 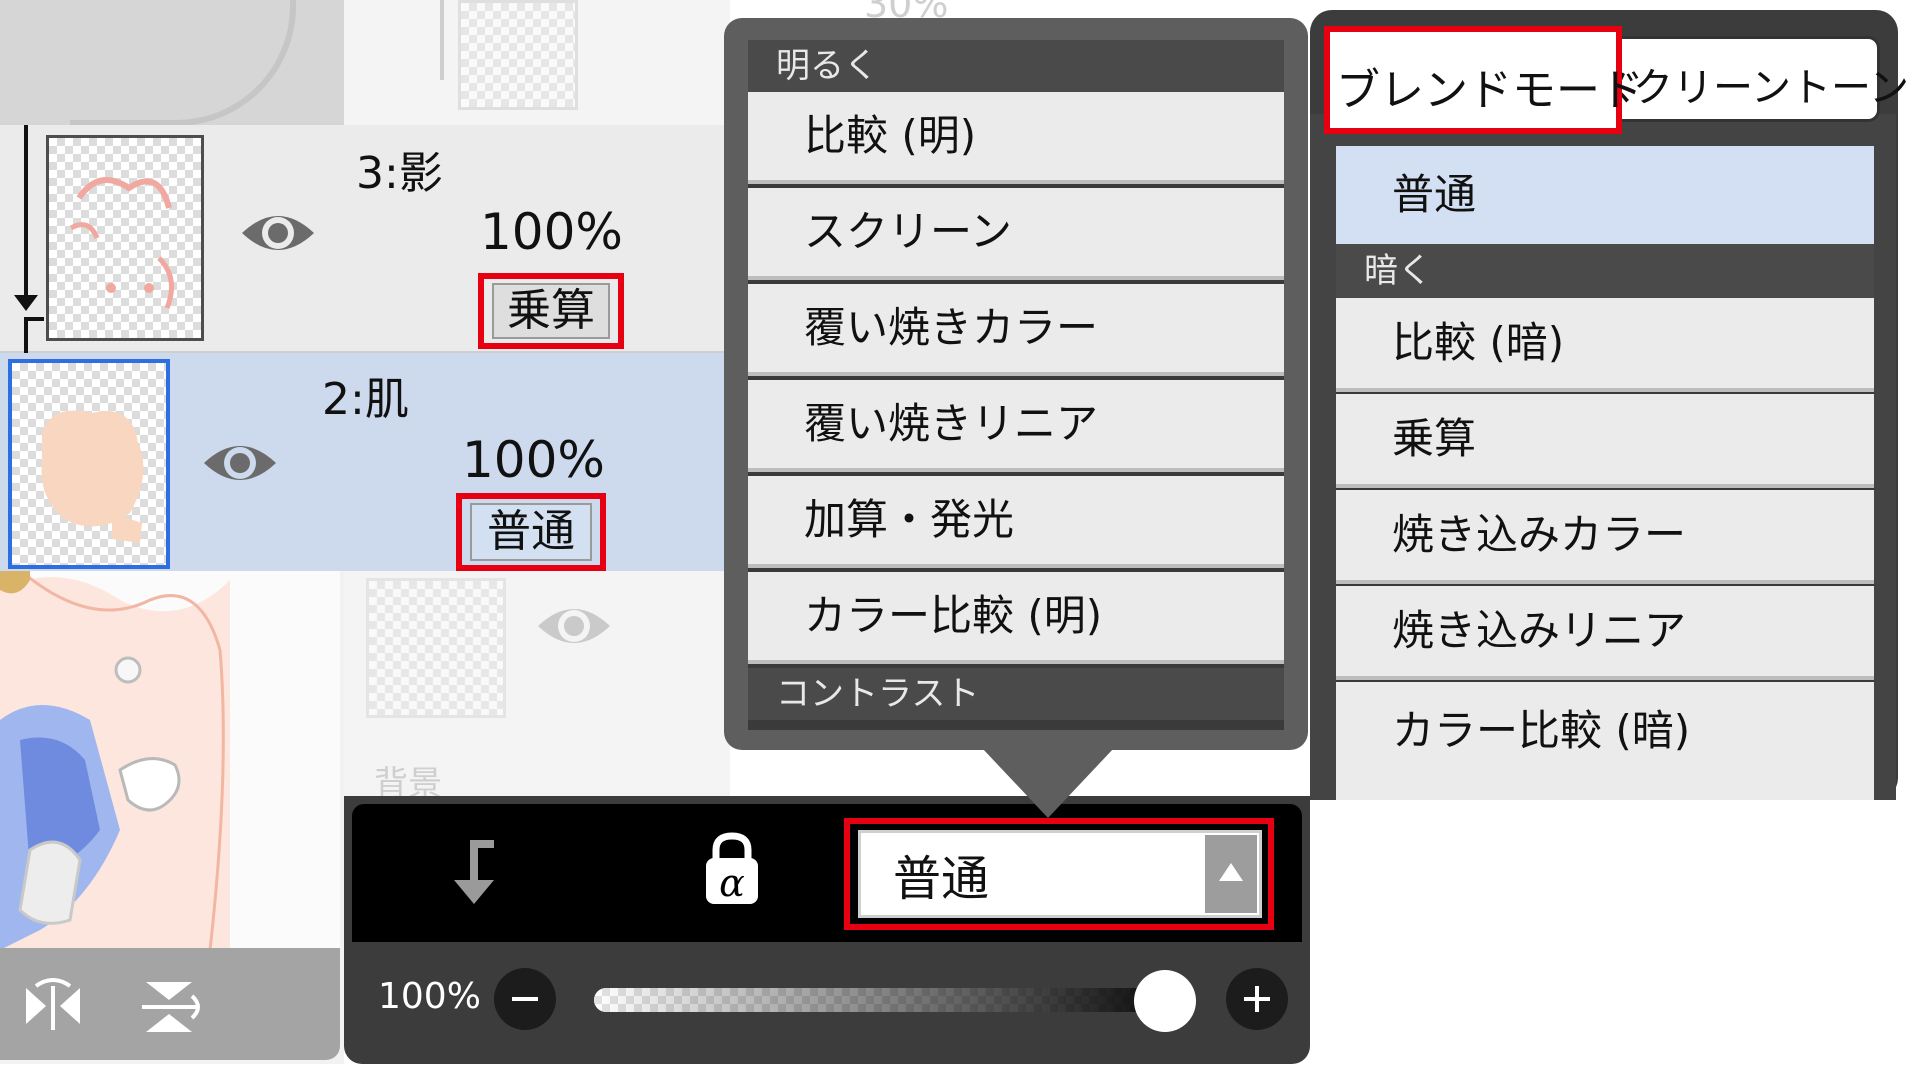 What do you see at coordinates (1605, 633) in the screenshot?
I see `menu-item-linear-burn: 焼き込みリニア` at bounding box center [1605, 633].